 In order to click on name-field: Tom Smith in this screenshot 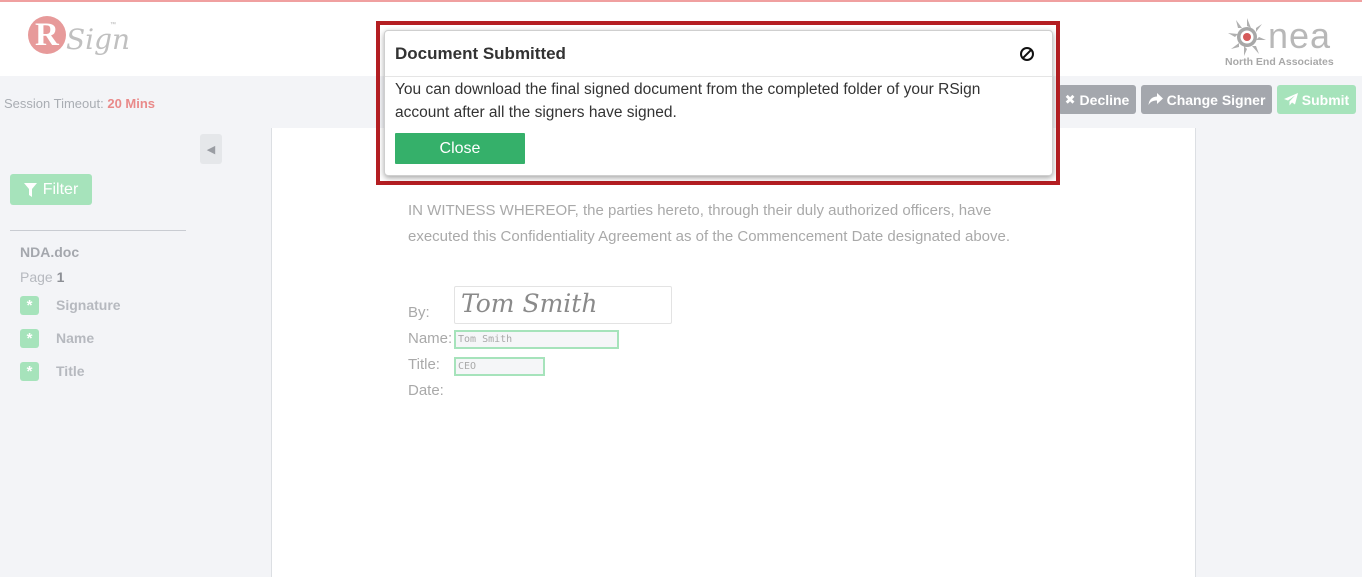, I will do `click(536, 339)`.